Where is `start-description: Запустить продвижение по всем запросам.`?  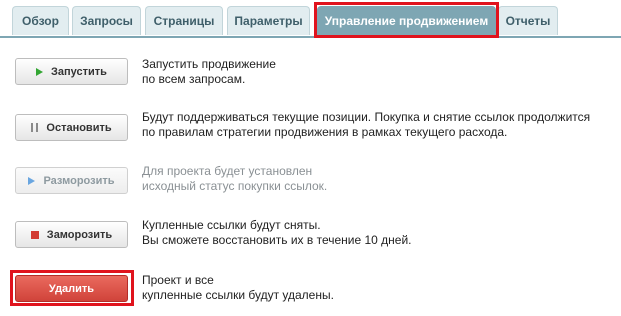 start-description: Запустить продвижение по всем запросам. is located at coordinates (209, 72).